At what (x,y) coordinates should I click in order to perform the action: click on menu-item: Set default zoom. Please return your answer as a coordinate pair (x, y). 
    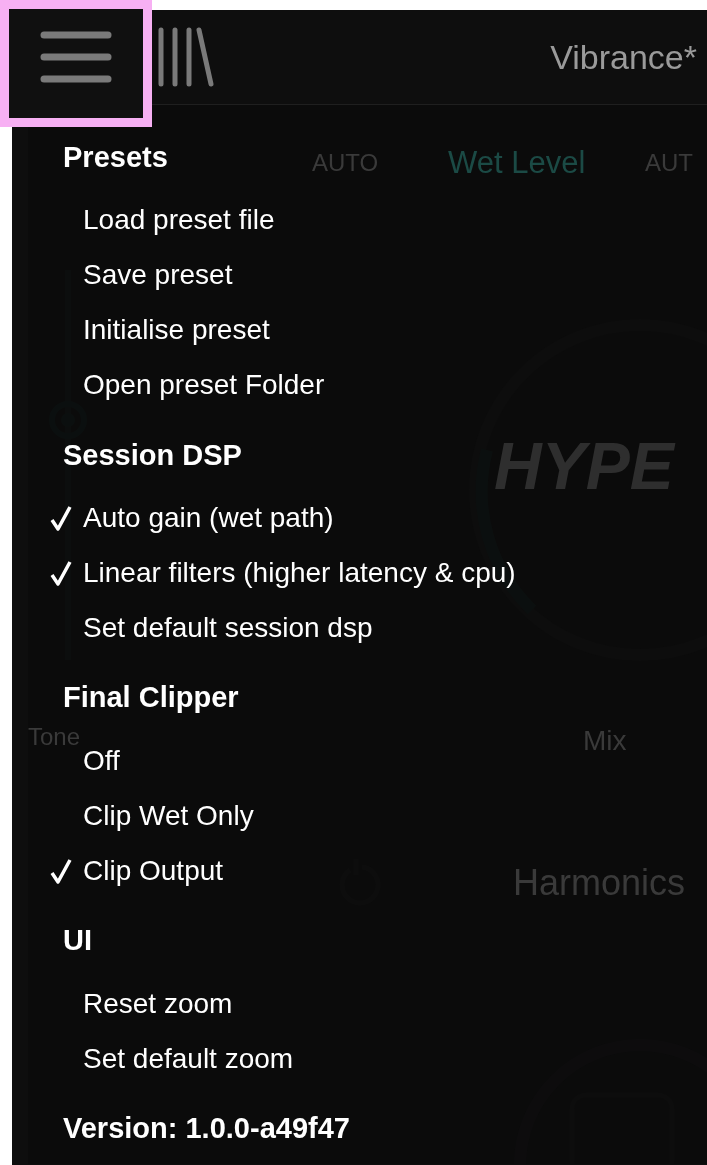
    Looking at the image, I should click on (161, 1059).